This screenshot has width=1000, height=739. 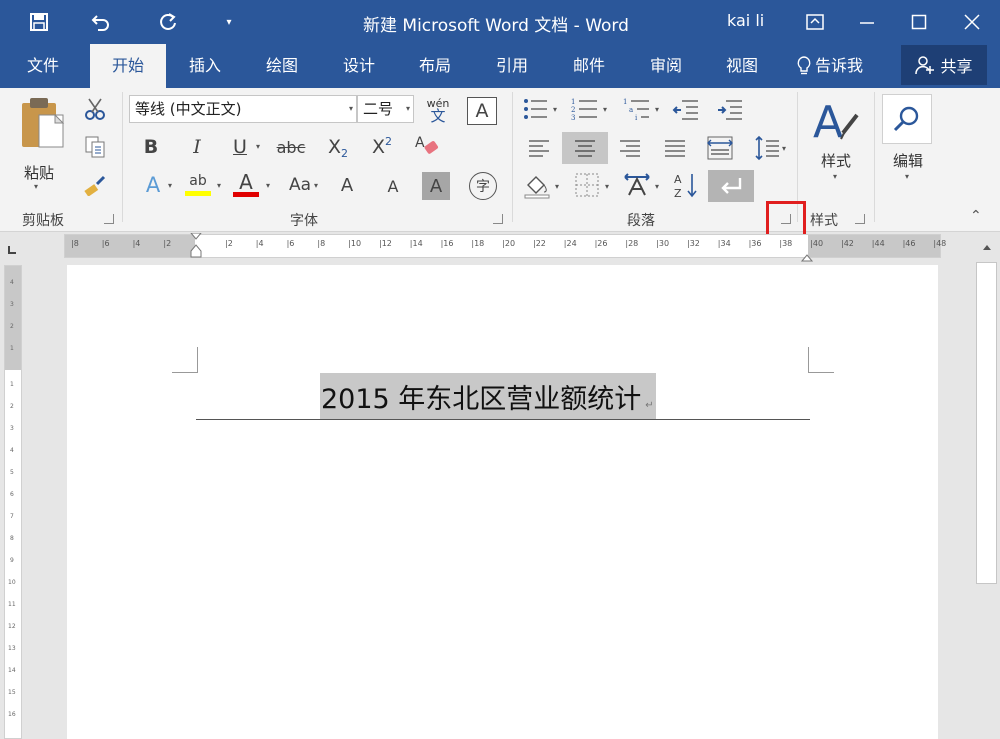 I want to click on copy-icon, so click(x=95, y=147).